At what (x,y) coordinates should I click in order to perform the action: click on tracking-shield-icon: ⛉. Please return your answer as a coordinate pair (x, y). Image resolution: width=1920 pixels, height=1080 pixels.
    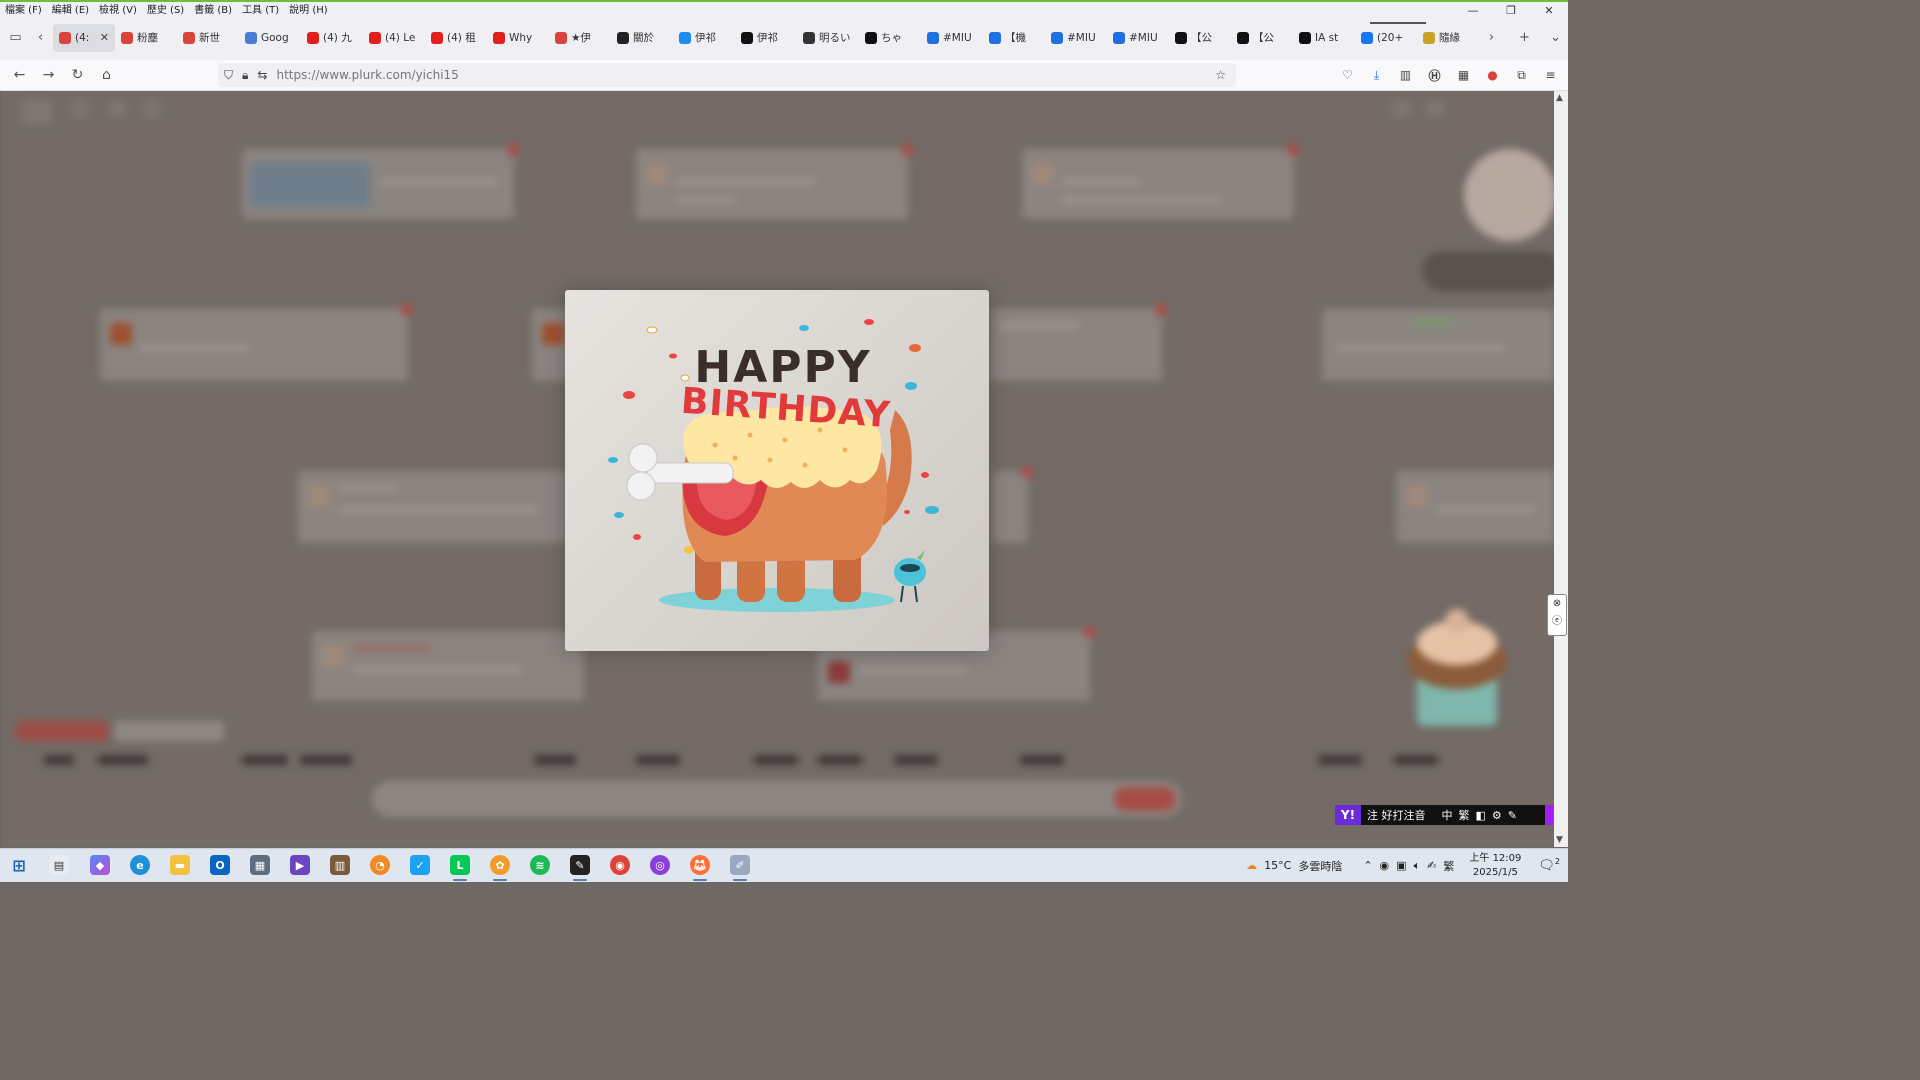
    Looking at the image, I should click on (228, 75).